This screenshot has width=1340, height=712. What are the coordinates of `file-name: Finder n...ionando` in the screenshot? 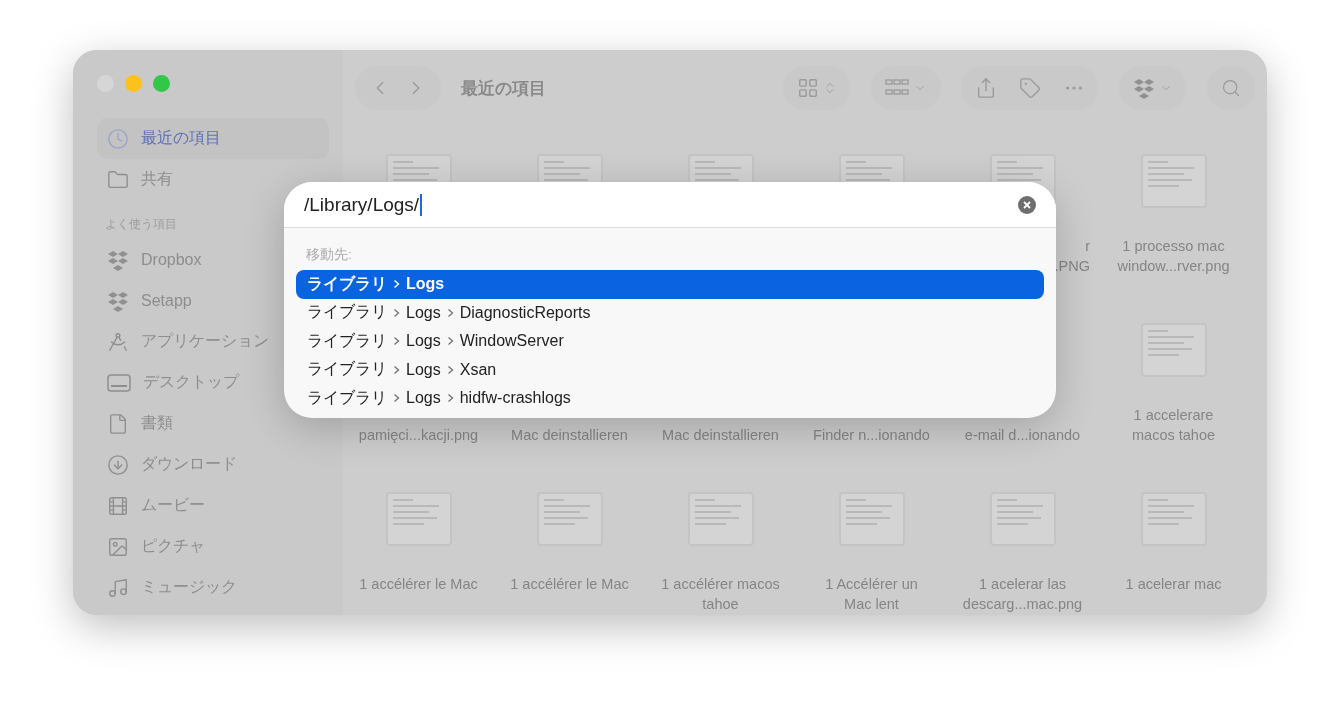 It's located at (871, 435).